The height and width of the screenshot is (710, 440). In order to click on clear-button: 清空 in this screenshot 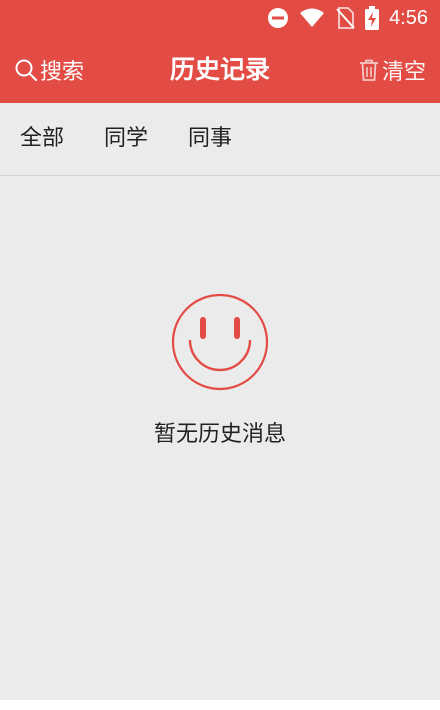, I will do `click(392, 69)`.